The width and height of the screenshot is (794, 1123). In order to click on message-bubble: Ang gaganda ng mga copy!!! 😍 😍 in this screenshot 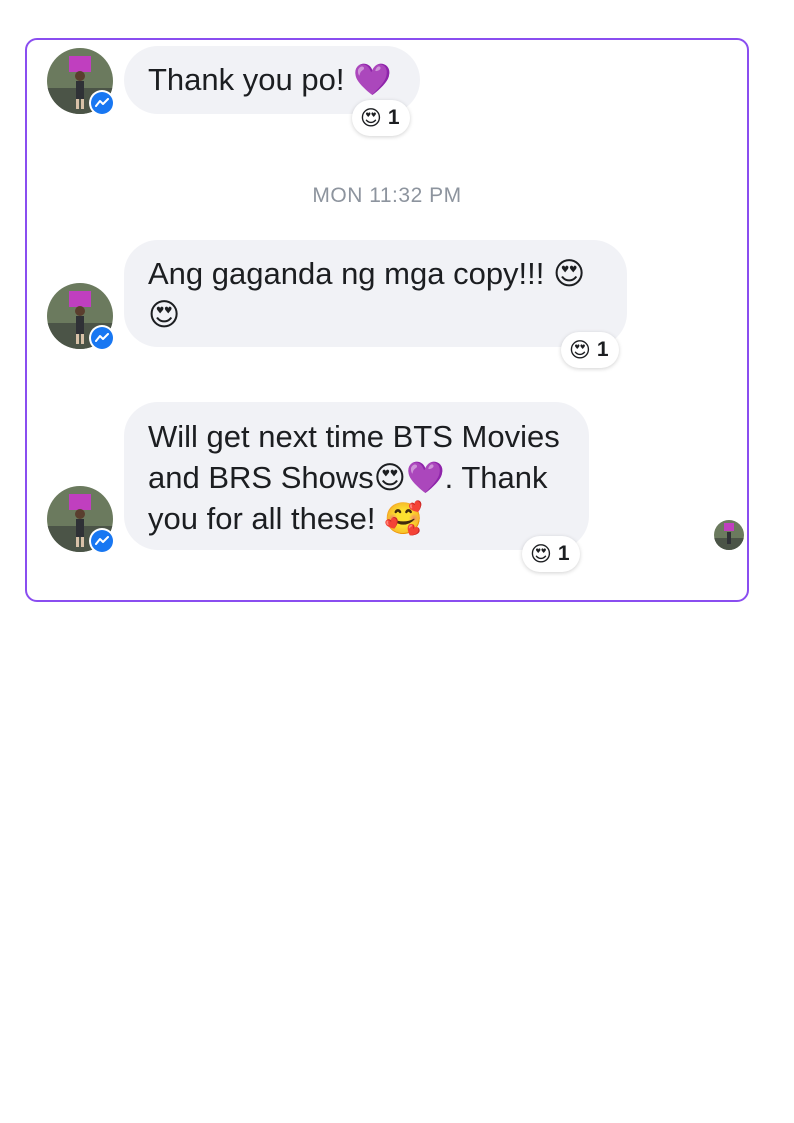, I will do `click(375, 293)`.